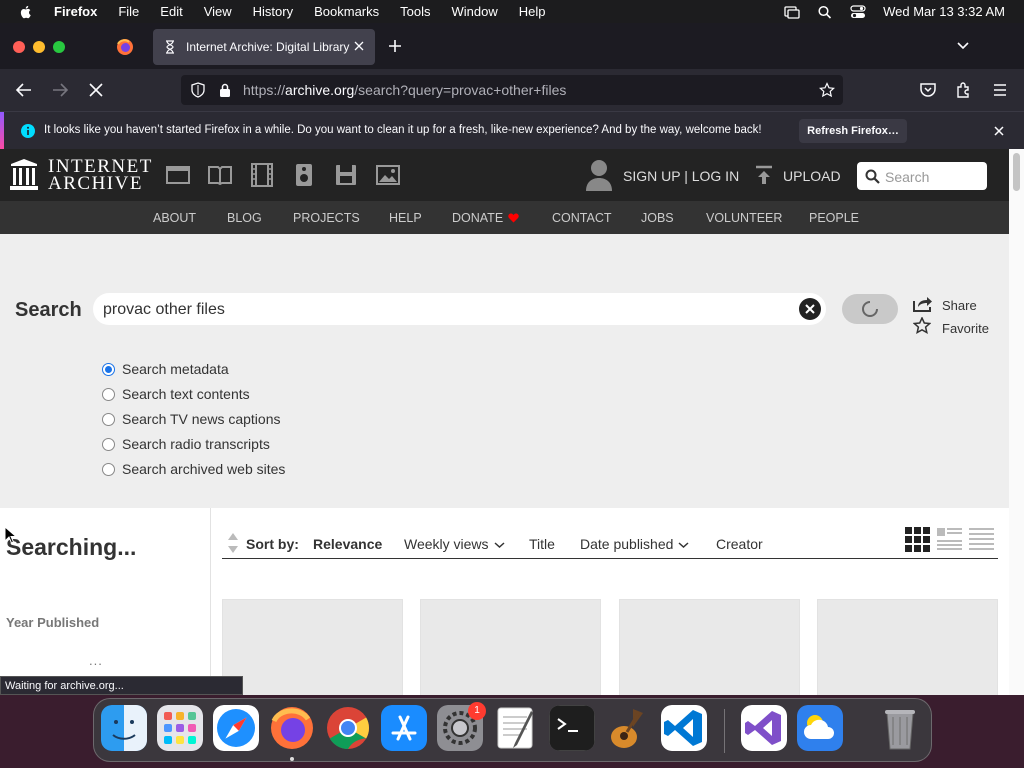  Describe the element at coordinates (346, 175) in the screenshot. I see `software-floppy-icon` at that location.